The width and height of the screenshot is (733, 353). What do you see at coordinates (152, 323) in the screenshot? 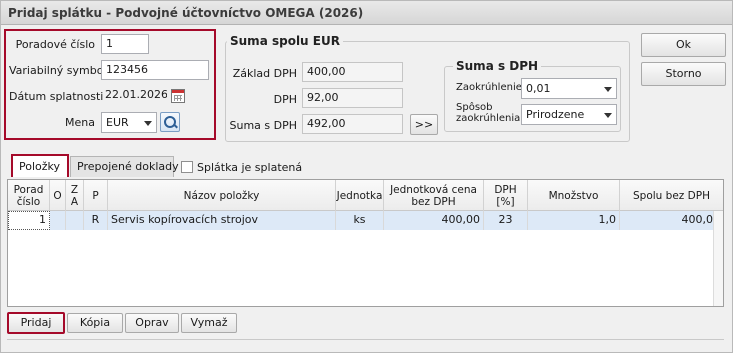
I see `oprav-button: Oprav` at bounding box center [152, 323].